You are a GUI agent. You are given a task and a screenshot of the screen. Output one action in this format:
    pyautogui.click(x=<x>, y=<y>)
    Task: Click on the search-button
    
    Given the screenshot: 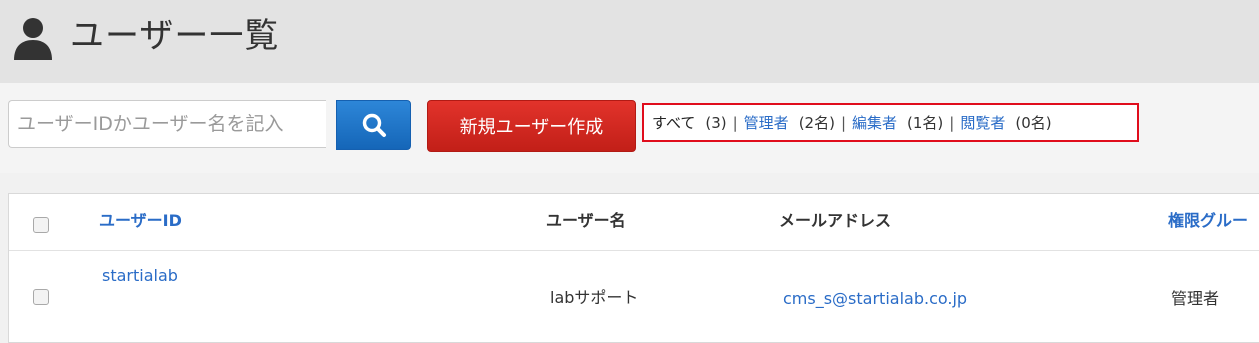 What is the action you would take?
    pyautogui.click(x=373, y=125)
    